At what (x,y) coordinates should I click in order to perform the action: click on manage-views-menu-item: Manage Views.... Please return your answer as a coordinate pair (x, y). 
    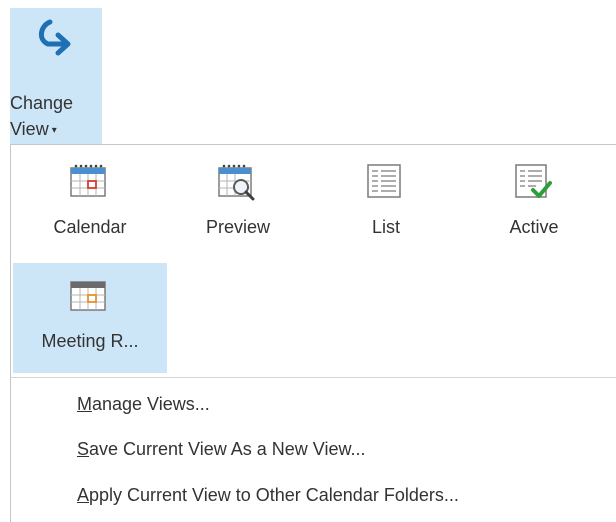
    Looking at the image, I should click on (143, 404).